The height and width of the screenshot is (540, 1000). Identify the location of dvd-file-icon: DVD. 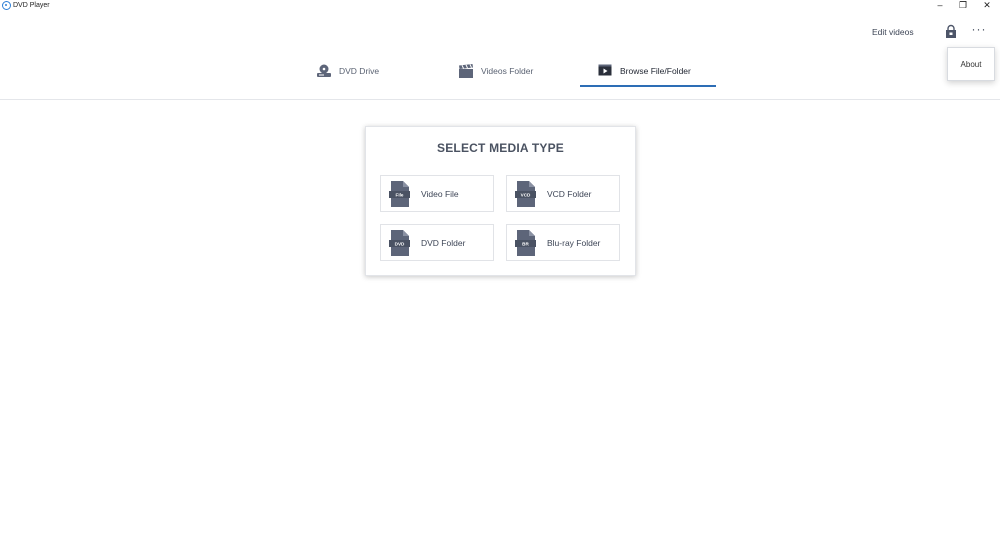
(399, 243).